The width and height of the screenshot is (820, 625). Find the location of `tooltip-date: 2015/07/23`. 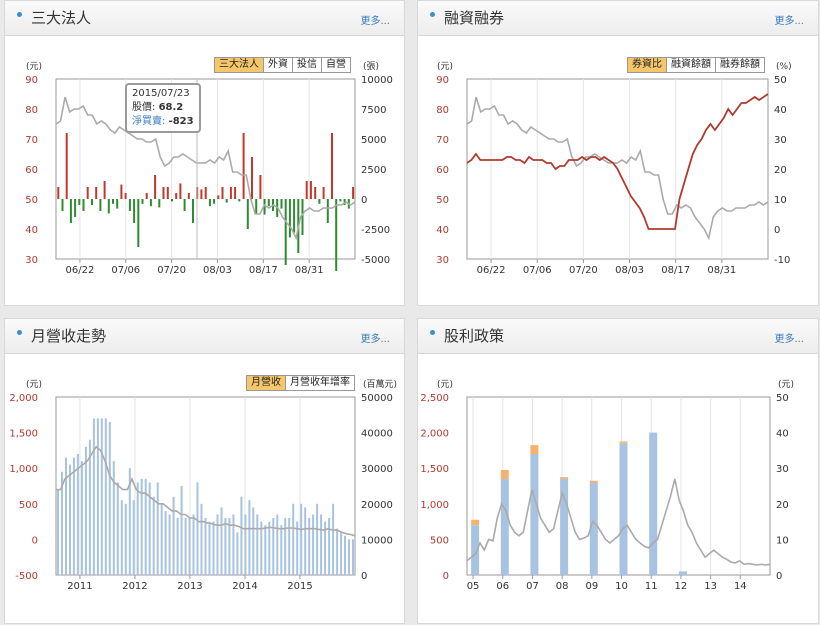

tooltip-date: 2015/07/23 is located at coordinates (161, 93).